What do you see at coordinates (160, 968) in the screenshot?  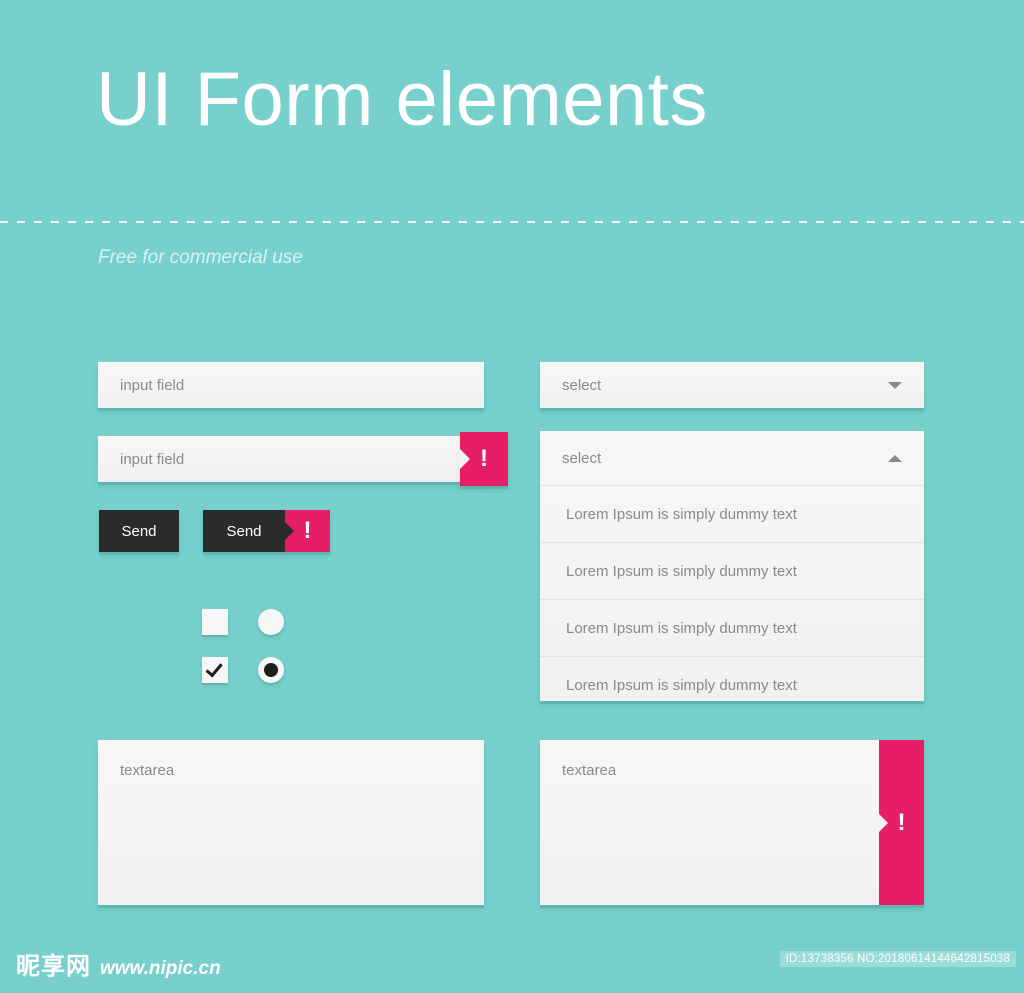 I see `watermark-url: www.nipic.cn` at bounding box center [160, 968].